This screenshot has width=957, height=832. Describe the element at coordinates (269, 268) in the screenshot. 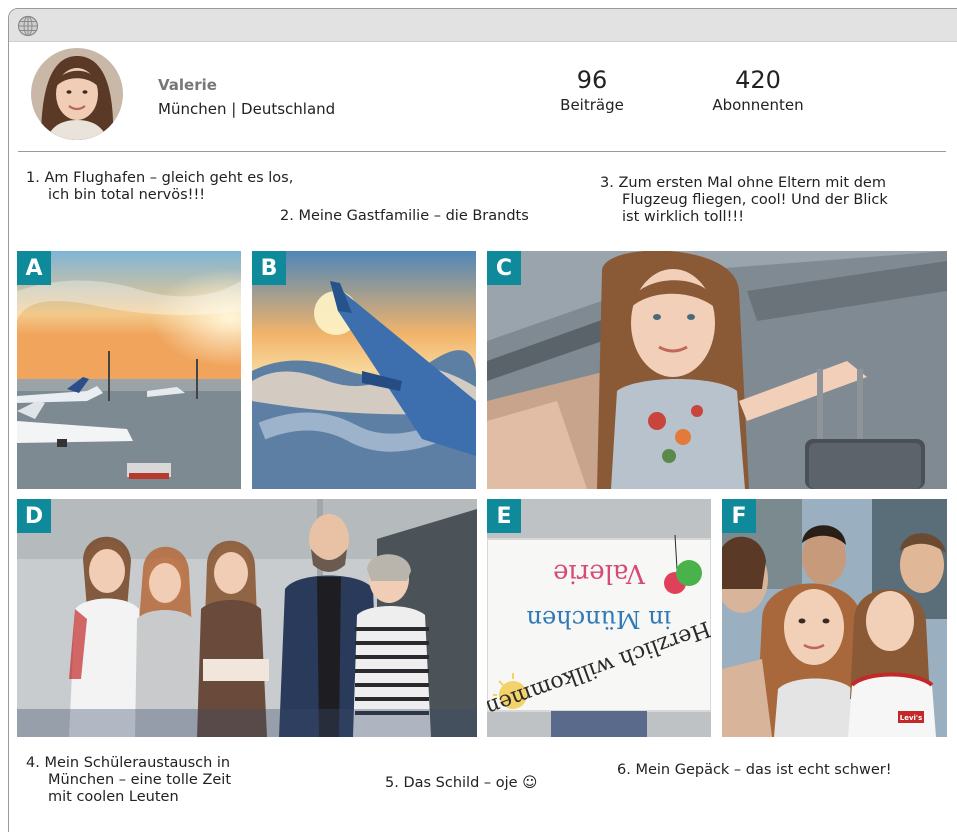

I see `photo-b-letter: B` at that location.